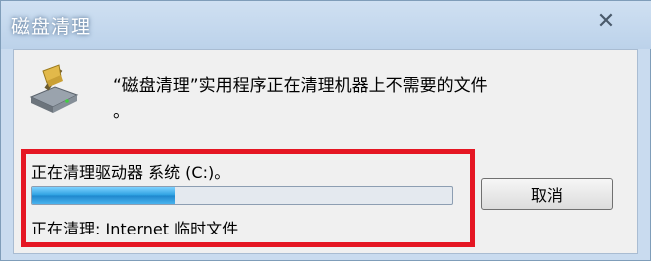 This screenshot has height=261, width=651. I want to click on close-icon: ✕, so click(606, 21).